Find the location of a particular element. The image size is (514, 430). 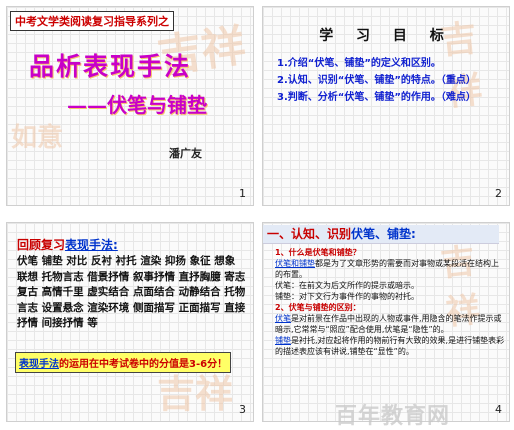

slide-number: 2 is located at coordinates (498, 193).